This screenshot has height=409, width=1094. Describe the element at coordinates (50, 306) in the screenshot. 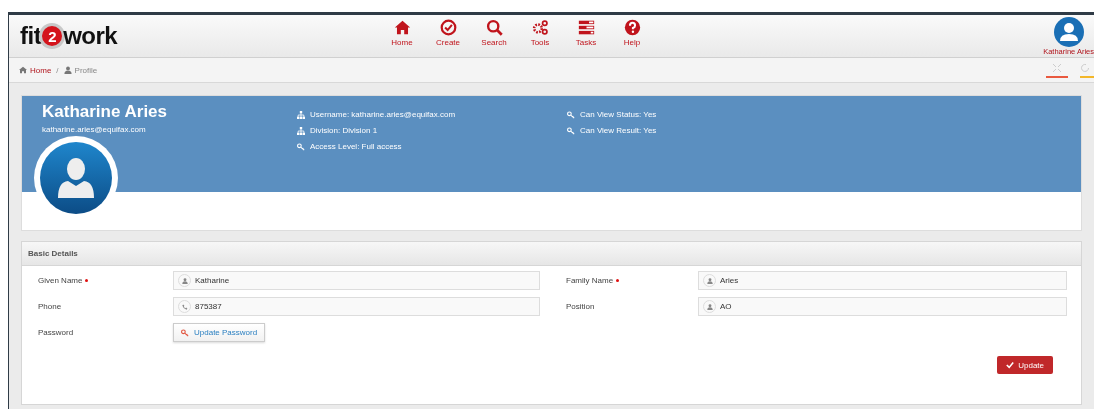

I see `field-label: Phone` at that location.